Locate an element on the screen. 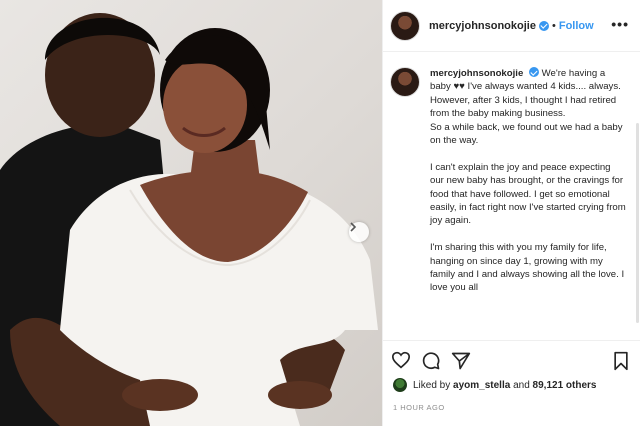 The image size is (640, 426). follow-button: Follow is located at coordinates (576, 26).